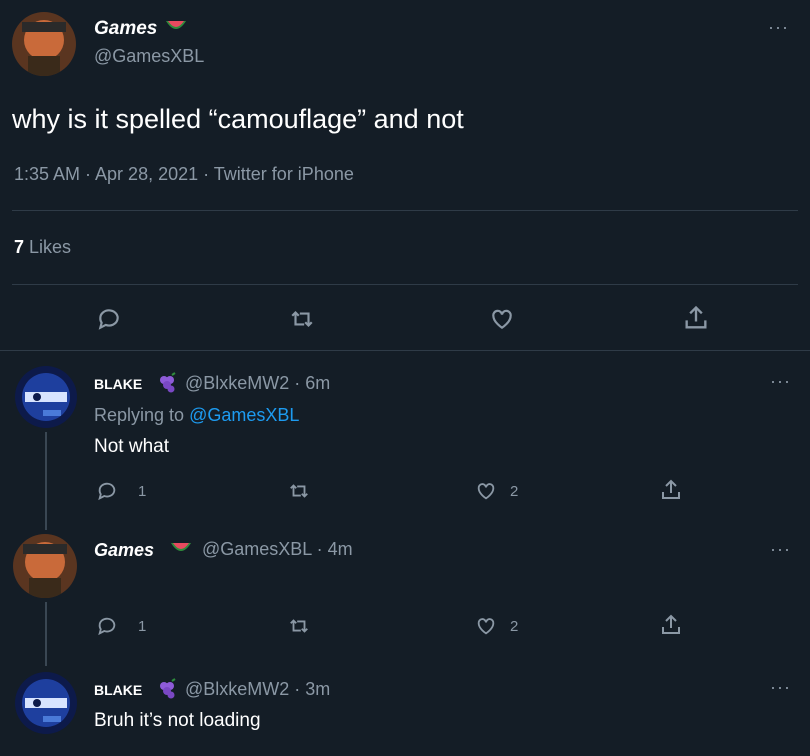 The image size is (810, 756). I want to click on replying-to-handle: @GamesXBL, so click(244, 415).